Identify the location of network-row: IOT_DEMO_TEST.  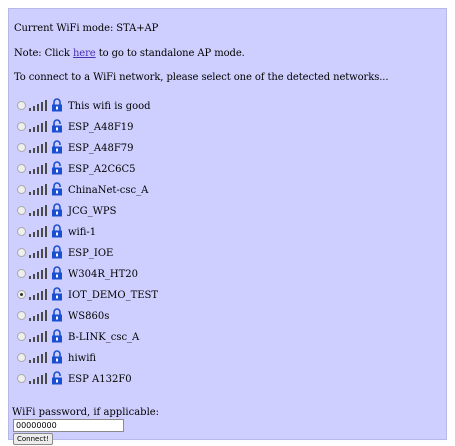
(87, 294).